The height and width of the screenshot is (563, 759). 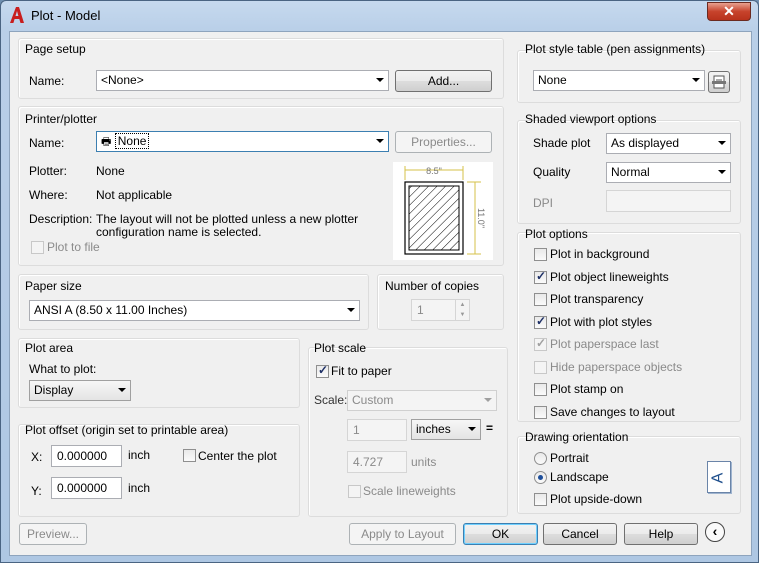 I want to click on copies-spinner: ▲ ▼, so click(x=462, y=310).